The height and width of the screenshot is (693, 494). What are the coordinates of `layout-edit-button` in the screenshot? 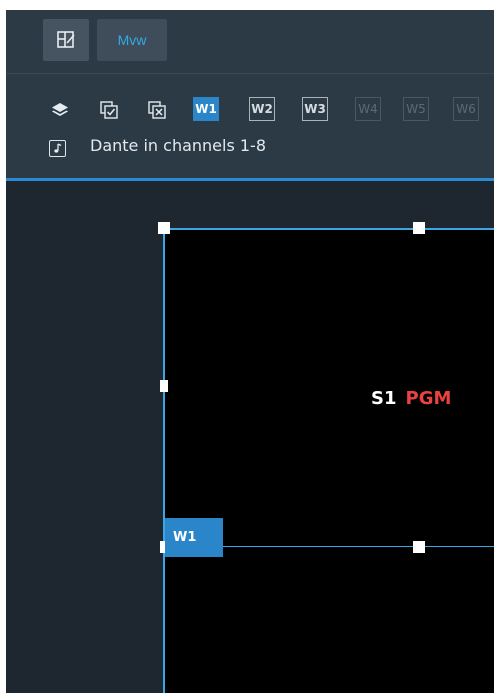 It's located at (66, 40).